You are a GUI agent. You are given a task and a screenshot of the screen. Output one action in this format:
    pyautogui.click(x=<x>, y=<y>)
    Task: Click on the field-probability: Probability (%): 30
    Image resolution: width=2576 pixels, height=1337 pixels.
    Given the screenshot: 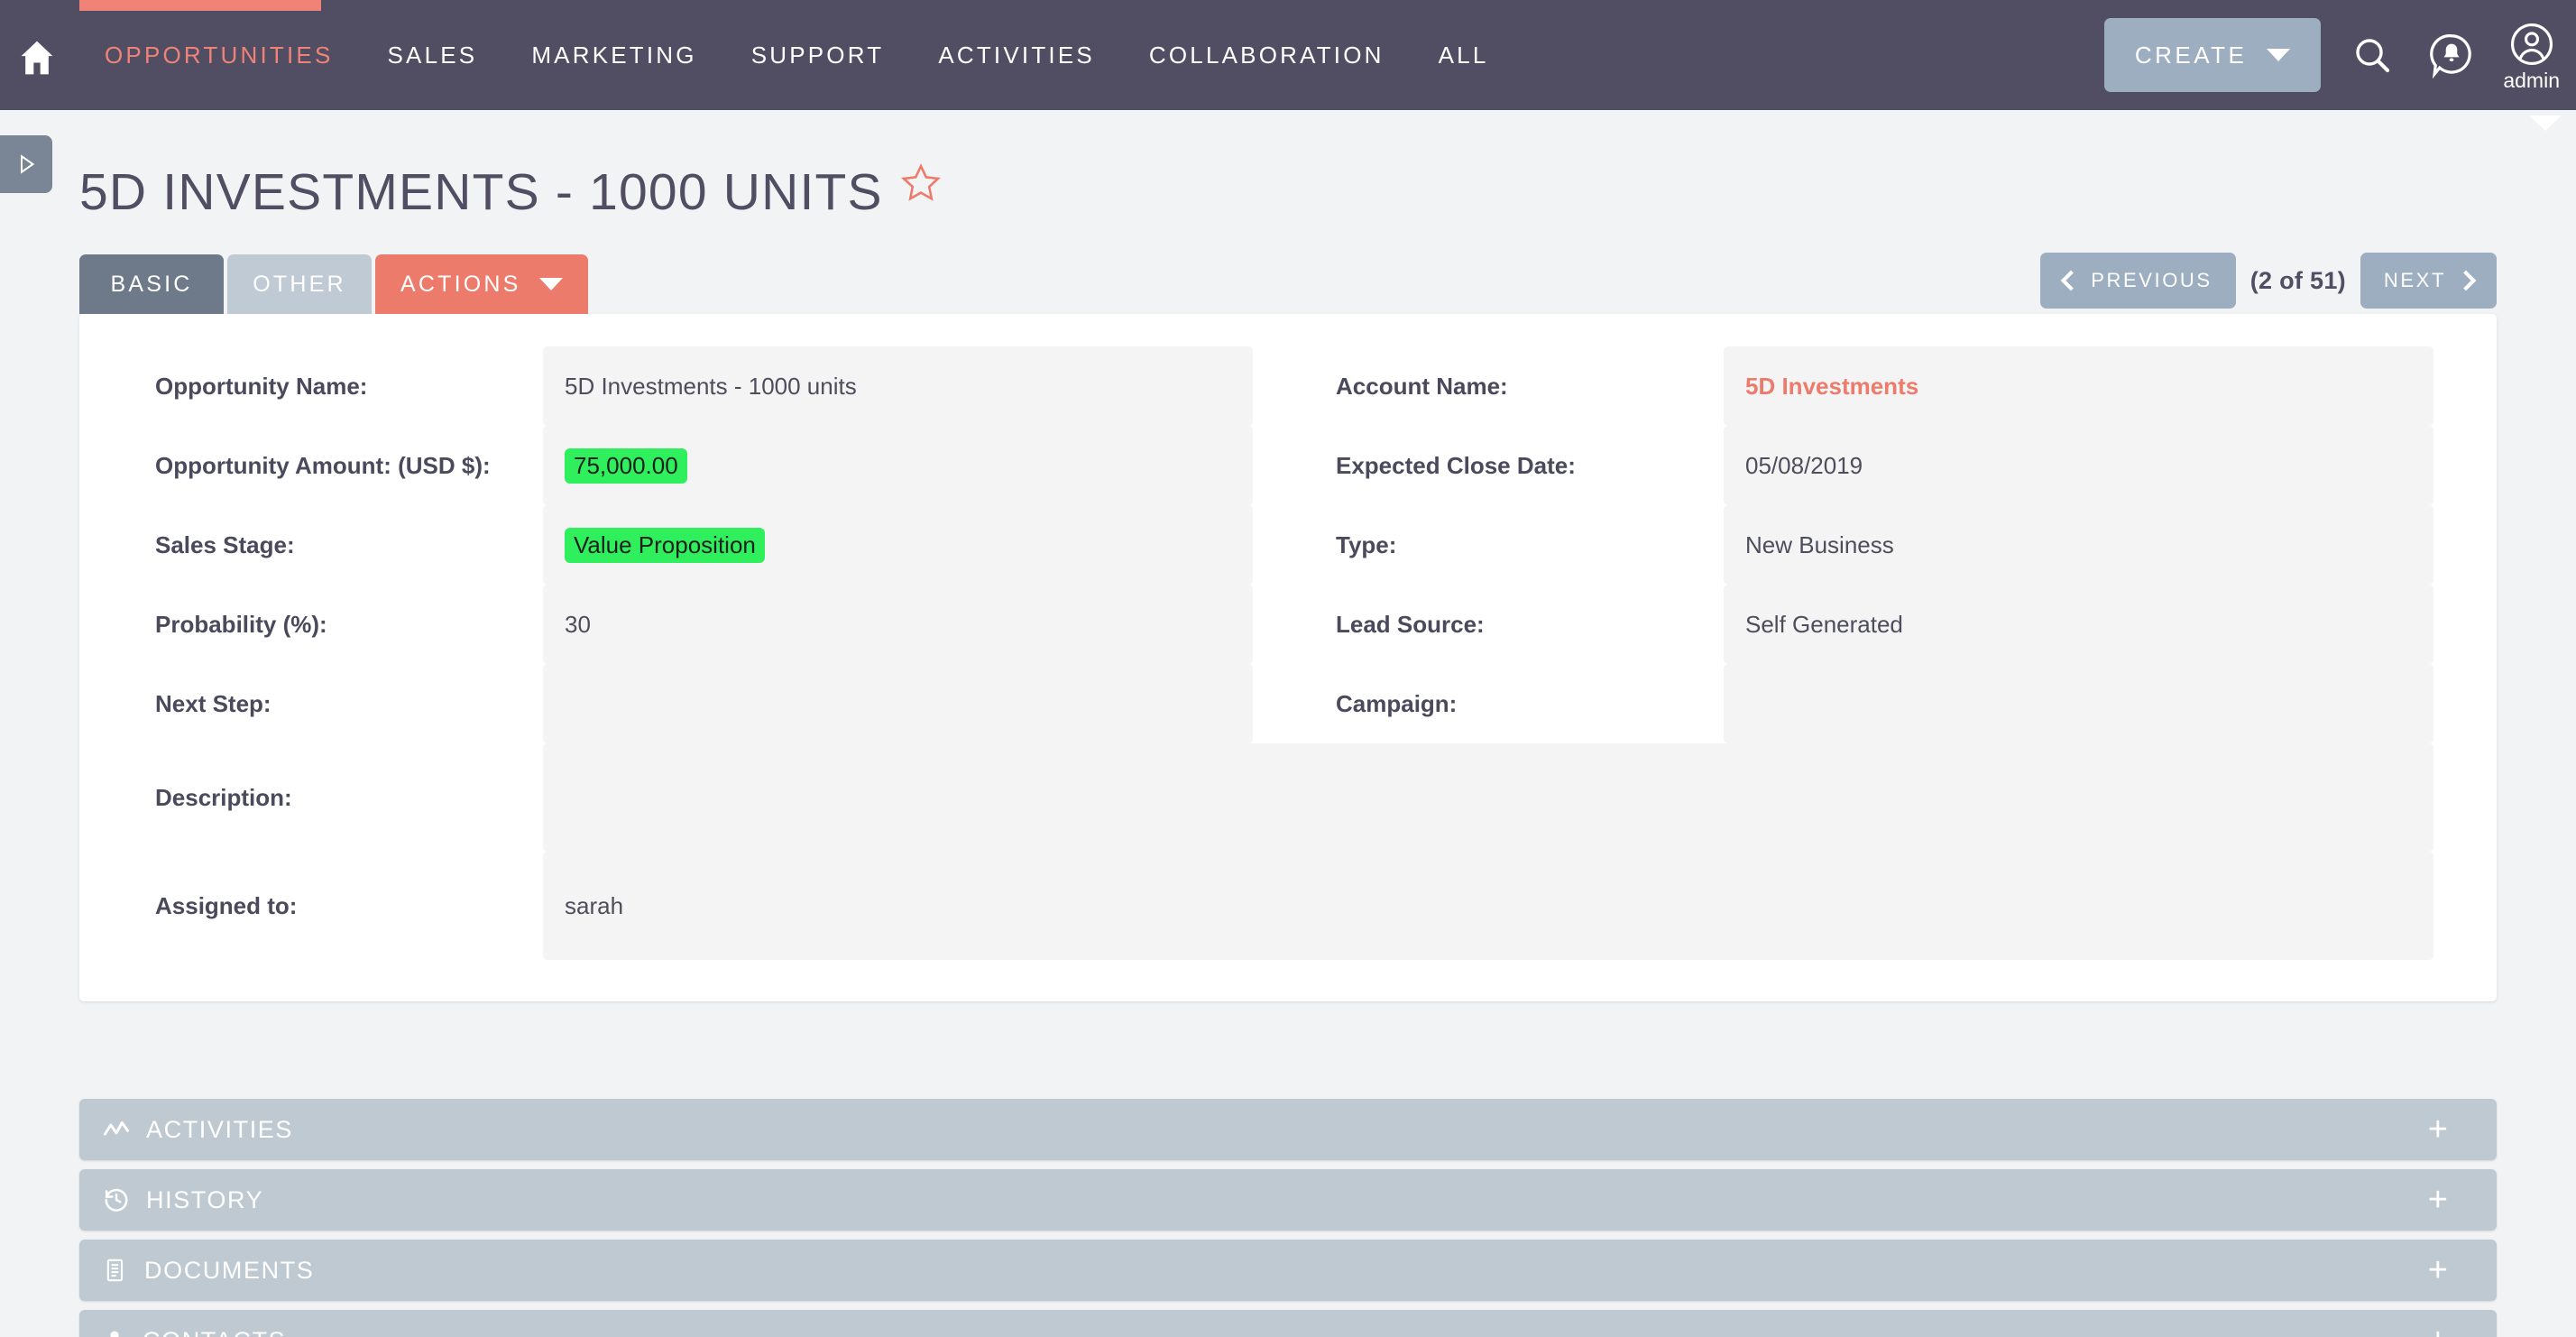 What is the action you would take?
    pyautogui.click(x=698, y=625)
    